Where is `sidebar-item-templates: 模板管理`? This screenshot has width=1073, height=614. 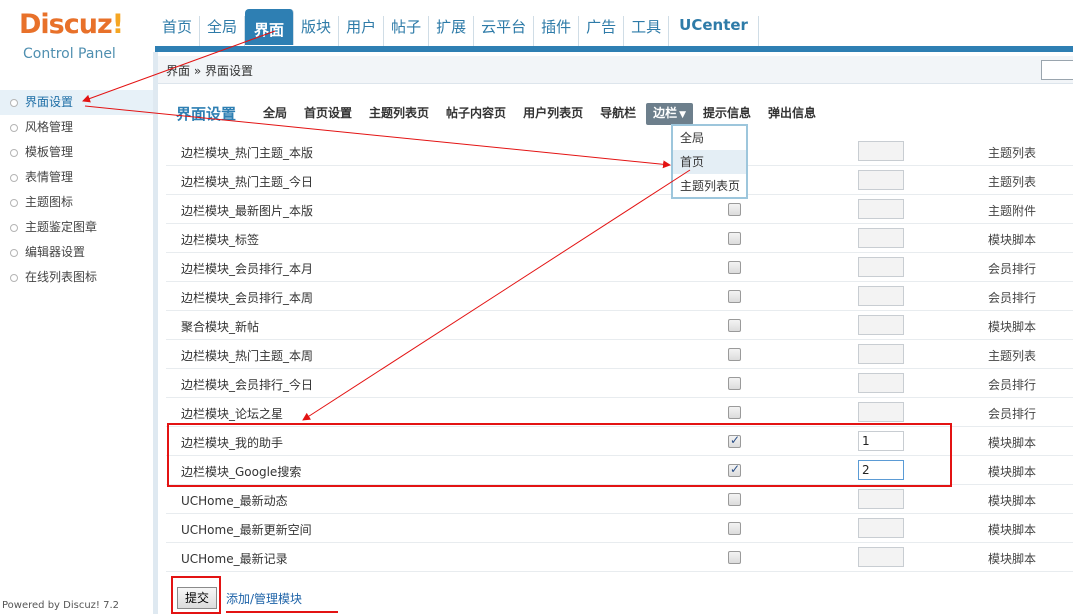 sidebar-item-templates: 模板管理 is located at coordinates (76, 152).